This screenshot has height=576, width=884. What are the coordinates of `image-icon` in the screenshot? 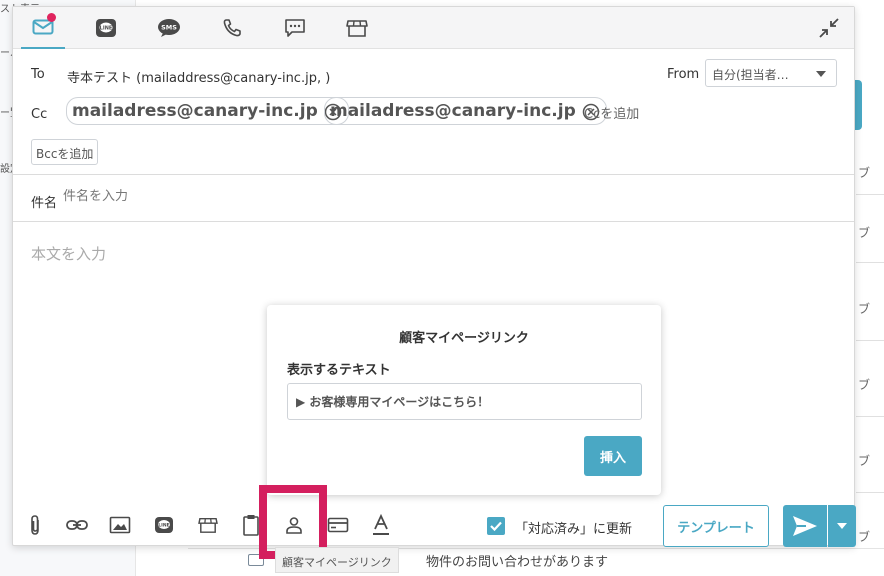 It's located at (120, 525).